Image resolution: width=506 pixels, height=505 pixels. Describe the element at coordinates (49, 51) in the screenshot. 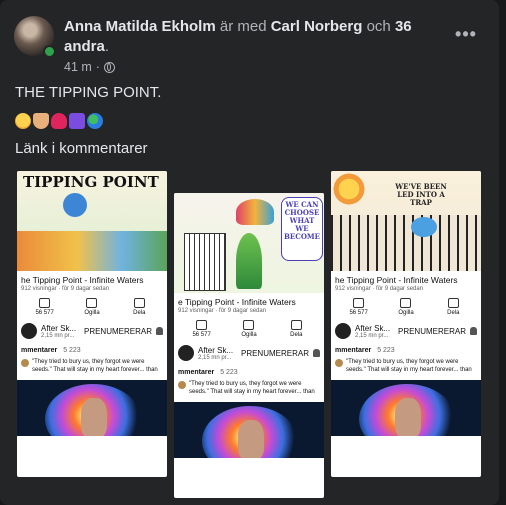

I see `online-indicator` at that location.